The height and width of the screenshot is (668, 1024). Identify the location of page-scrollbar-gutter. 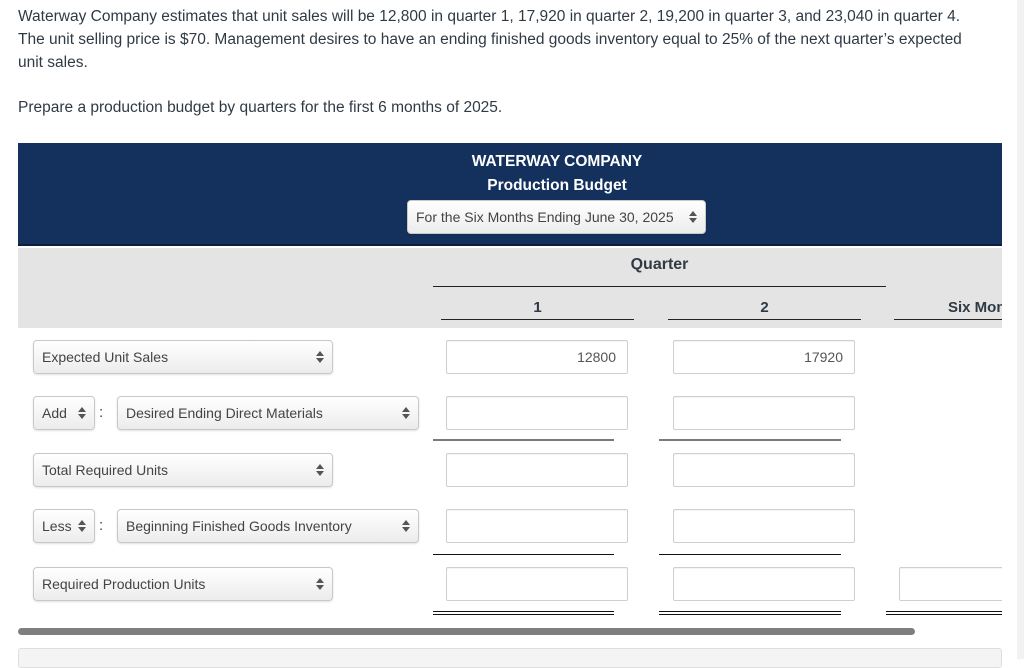
(1020, 329).